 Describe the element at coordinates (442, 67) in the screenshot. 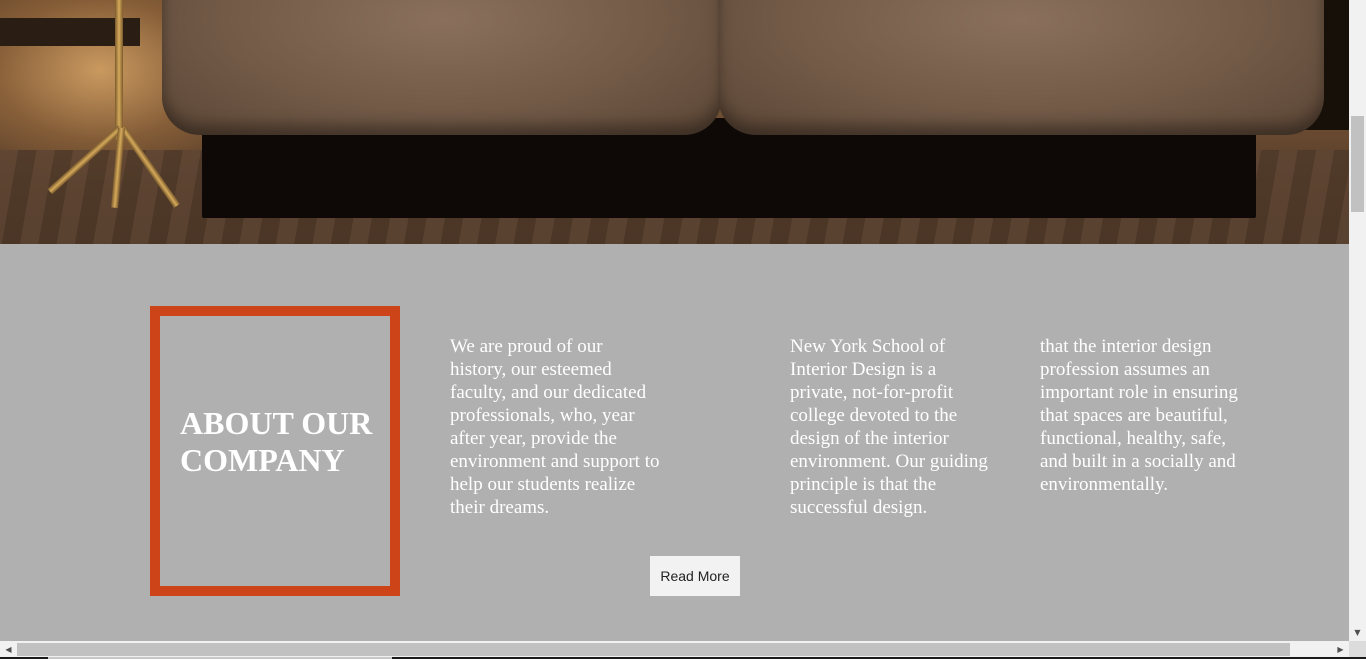

I see `hero-sofa-cushion-left` at that location.